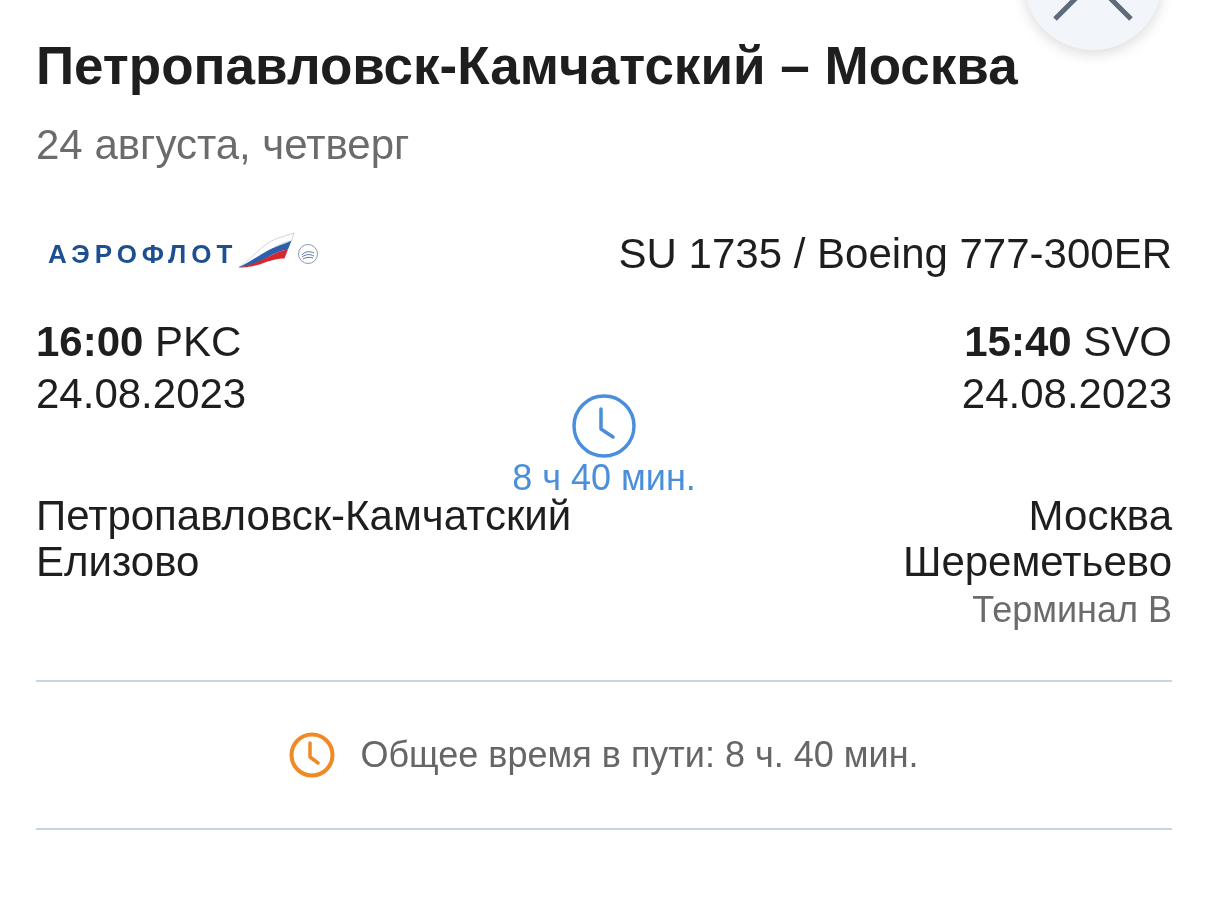 Image resolution: width=1214 pixels, height=910 pixels. I want to click on total-travel-time: Общее время в пути: 8 ч. 40 мин., so click(639, 755).